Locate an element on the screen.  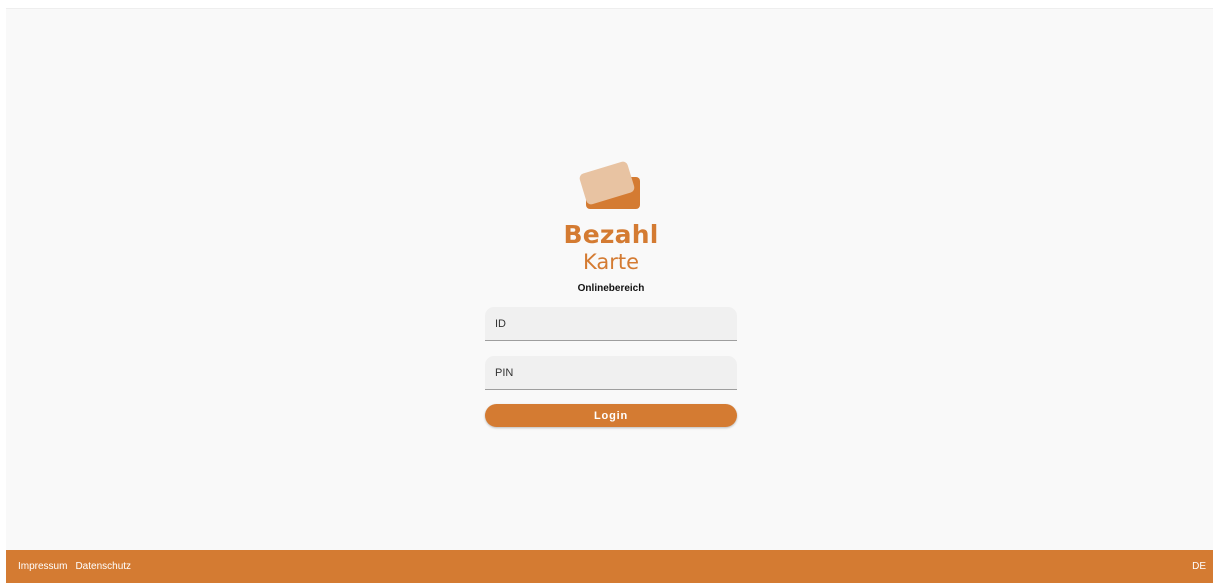
brand-title: Bezahl is located at coordinates (611, 234).